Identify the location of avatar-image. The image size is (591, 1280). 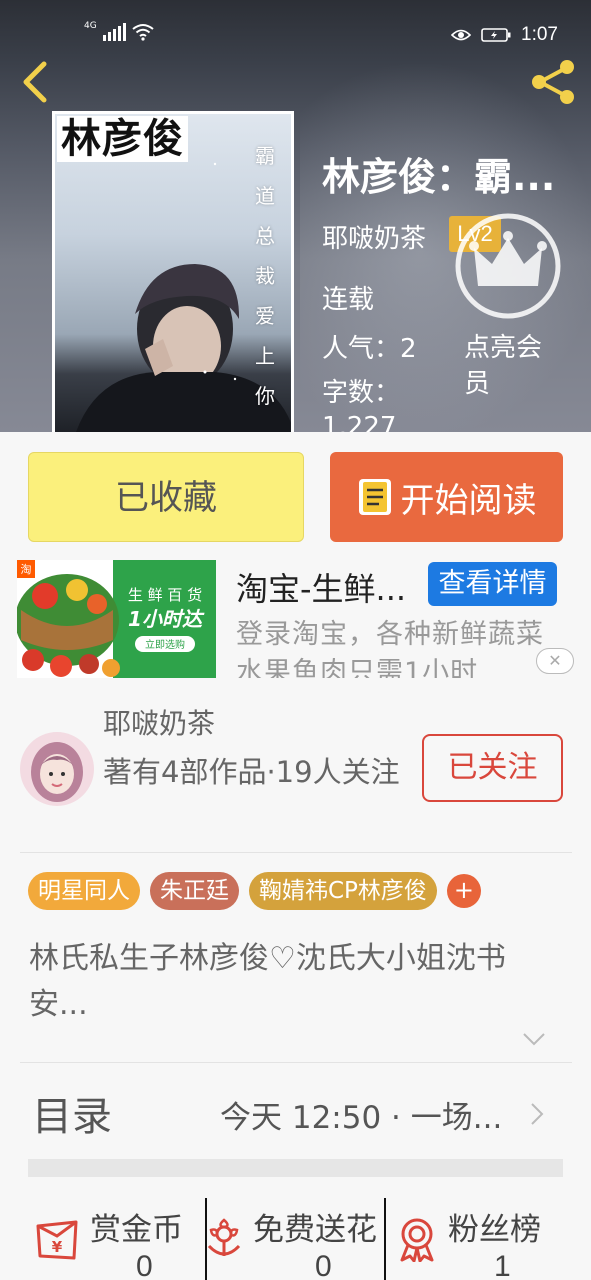
(57, 769).